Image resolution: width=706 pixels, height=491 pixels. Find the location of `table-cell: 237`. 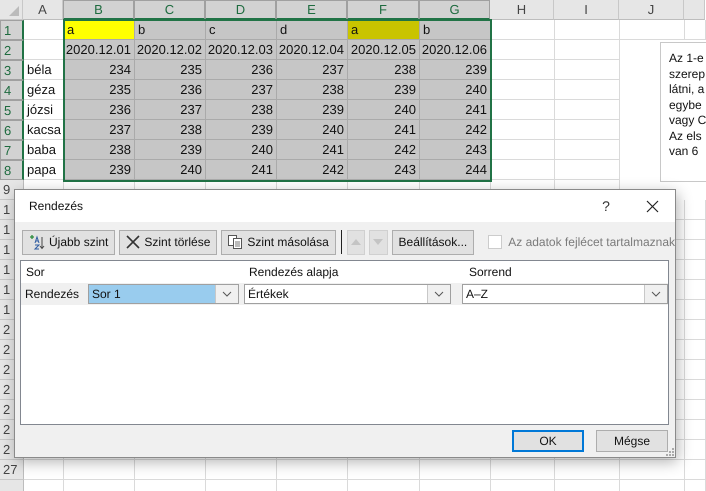

table-cell: 237 is located at coordinates (312, 70).